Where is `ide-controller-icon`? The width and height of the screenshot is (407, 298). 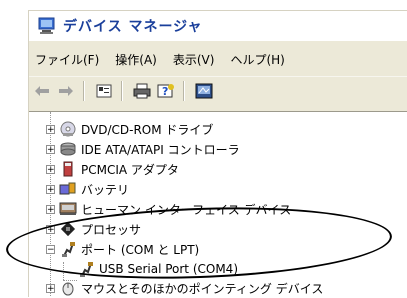
ide-controller-icon is located at coordinates (68, 149).